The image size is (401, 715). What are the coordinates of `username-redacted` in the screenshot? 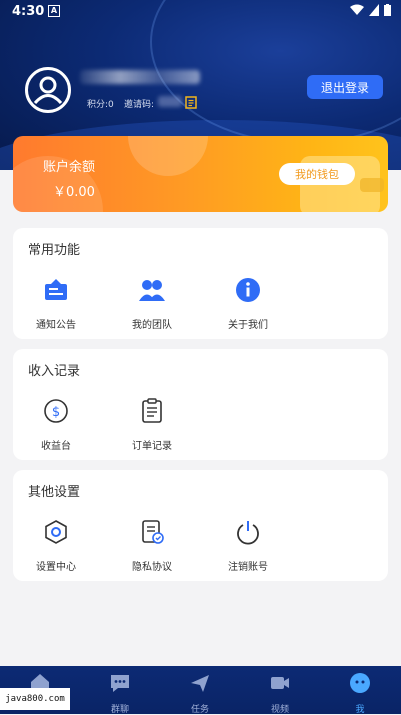 It's located at (140, 77).